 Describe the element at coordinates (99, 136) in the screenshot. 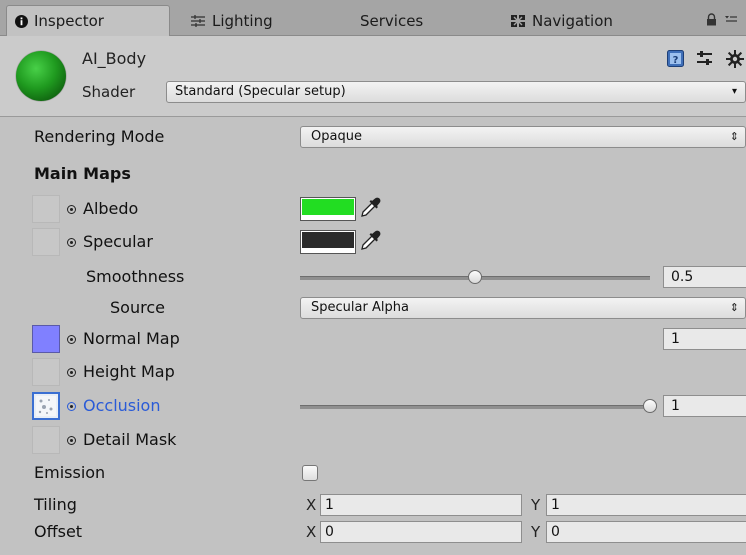

I see `rendering-mode-label: Rendering Mode` at that location.